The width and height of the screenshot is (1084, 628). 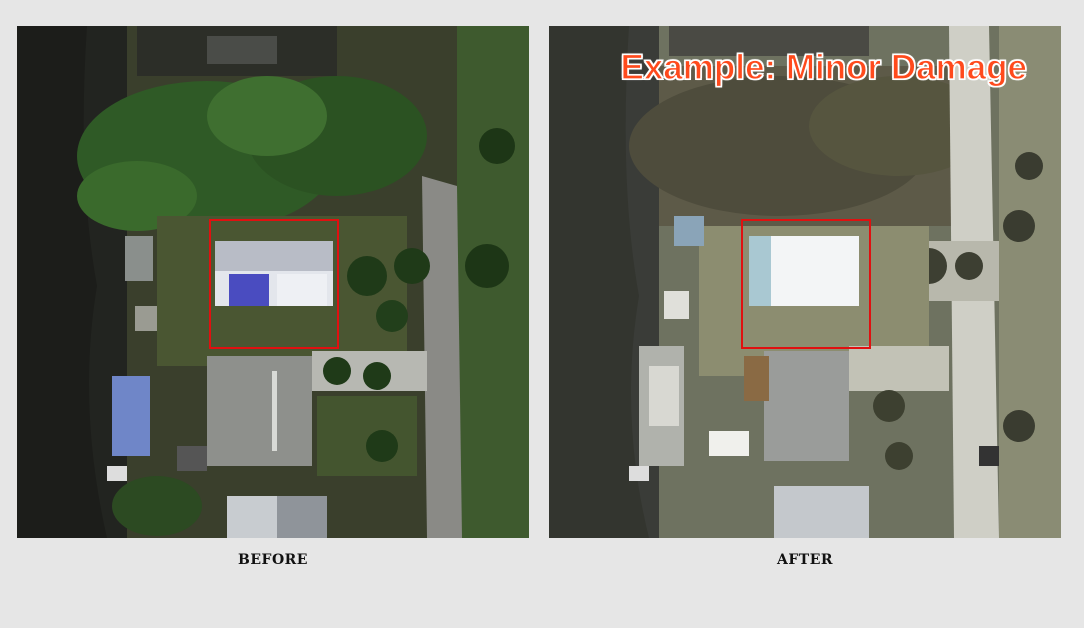 I want to click on damage-highlight-box-before, so click(x=274, y=284).